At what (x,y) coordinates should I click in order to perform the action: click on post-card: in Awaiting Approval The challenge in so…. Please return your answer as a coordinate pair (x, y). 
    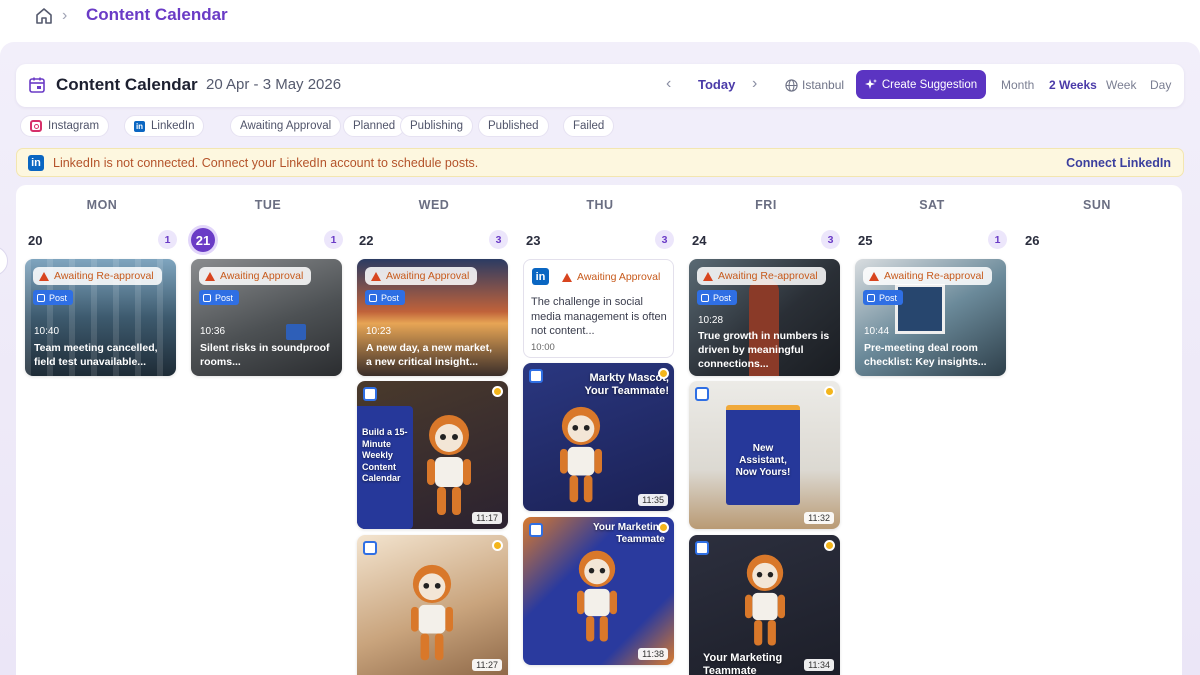
    Looking at the image, I should click on (598, 308).